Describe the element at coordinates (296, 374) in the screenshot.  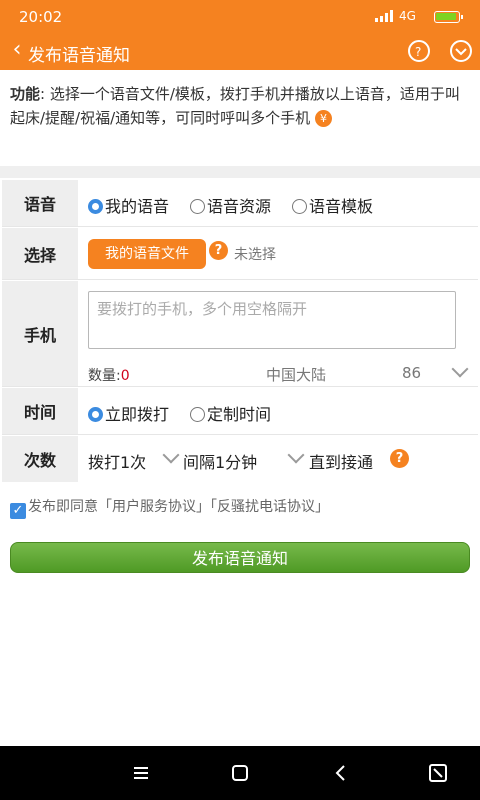
I see `region-select: 中国大陆` at that location.